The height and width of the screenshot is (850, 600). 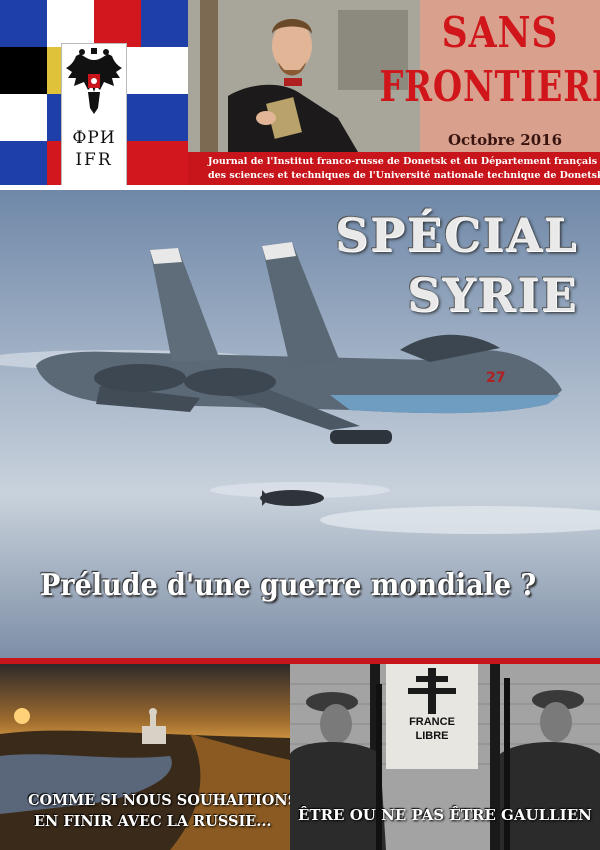 I want to click on double-headed-eagle-icon, so click(x=94, y=81).